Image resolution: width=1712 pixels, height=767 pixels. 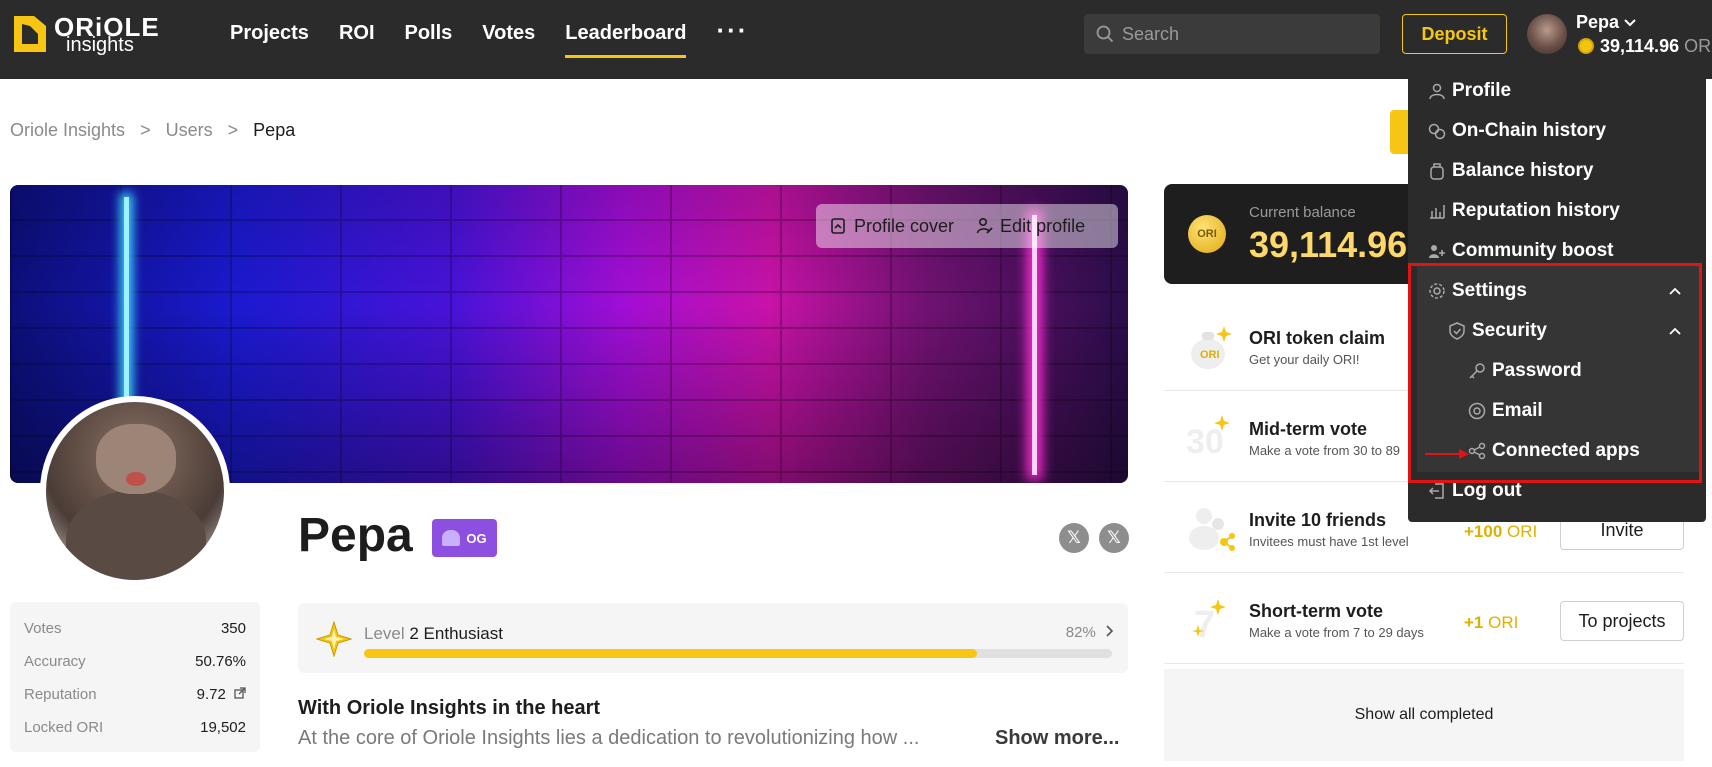 I want to click on header-balance-unit: ORI, so click(x=1698, y=46).